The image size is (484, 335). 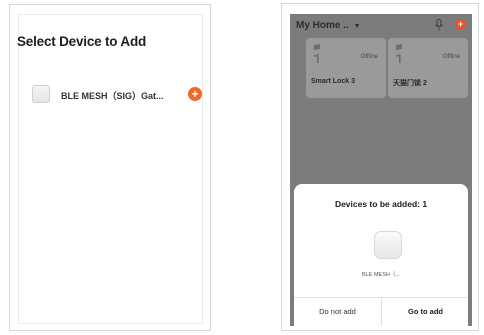 What do you see at coordinates (357, 26) in the screenshot?
I see `chevron-down-icon: ▼` at bounding box center [357, 26].